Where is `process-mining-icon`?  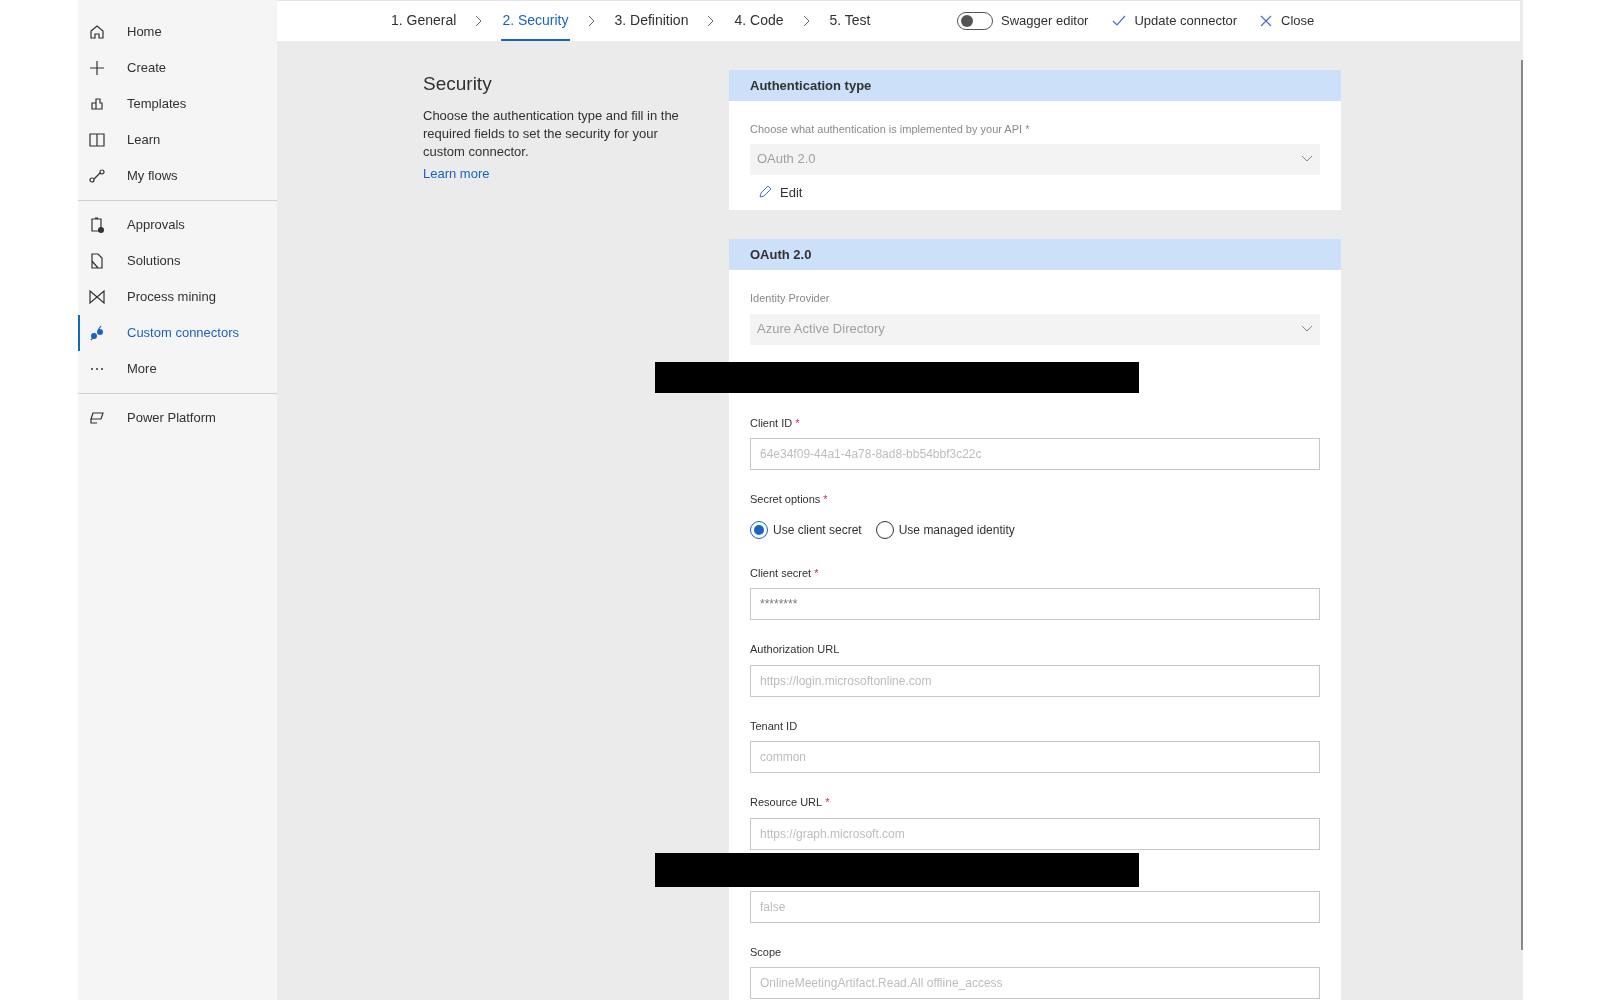
process-mining-icon is located at coordinates (97, 297).